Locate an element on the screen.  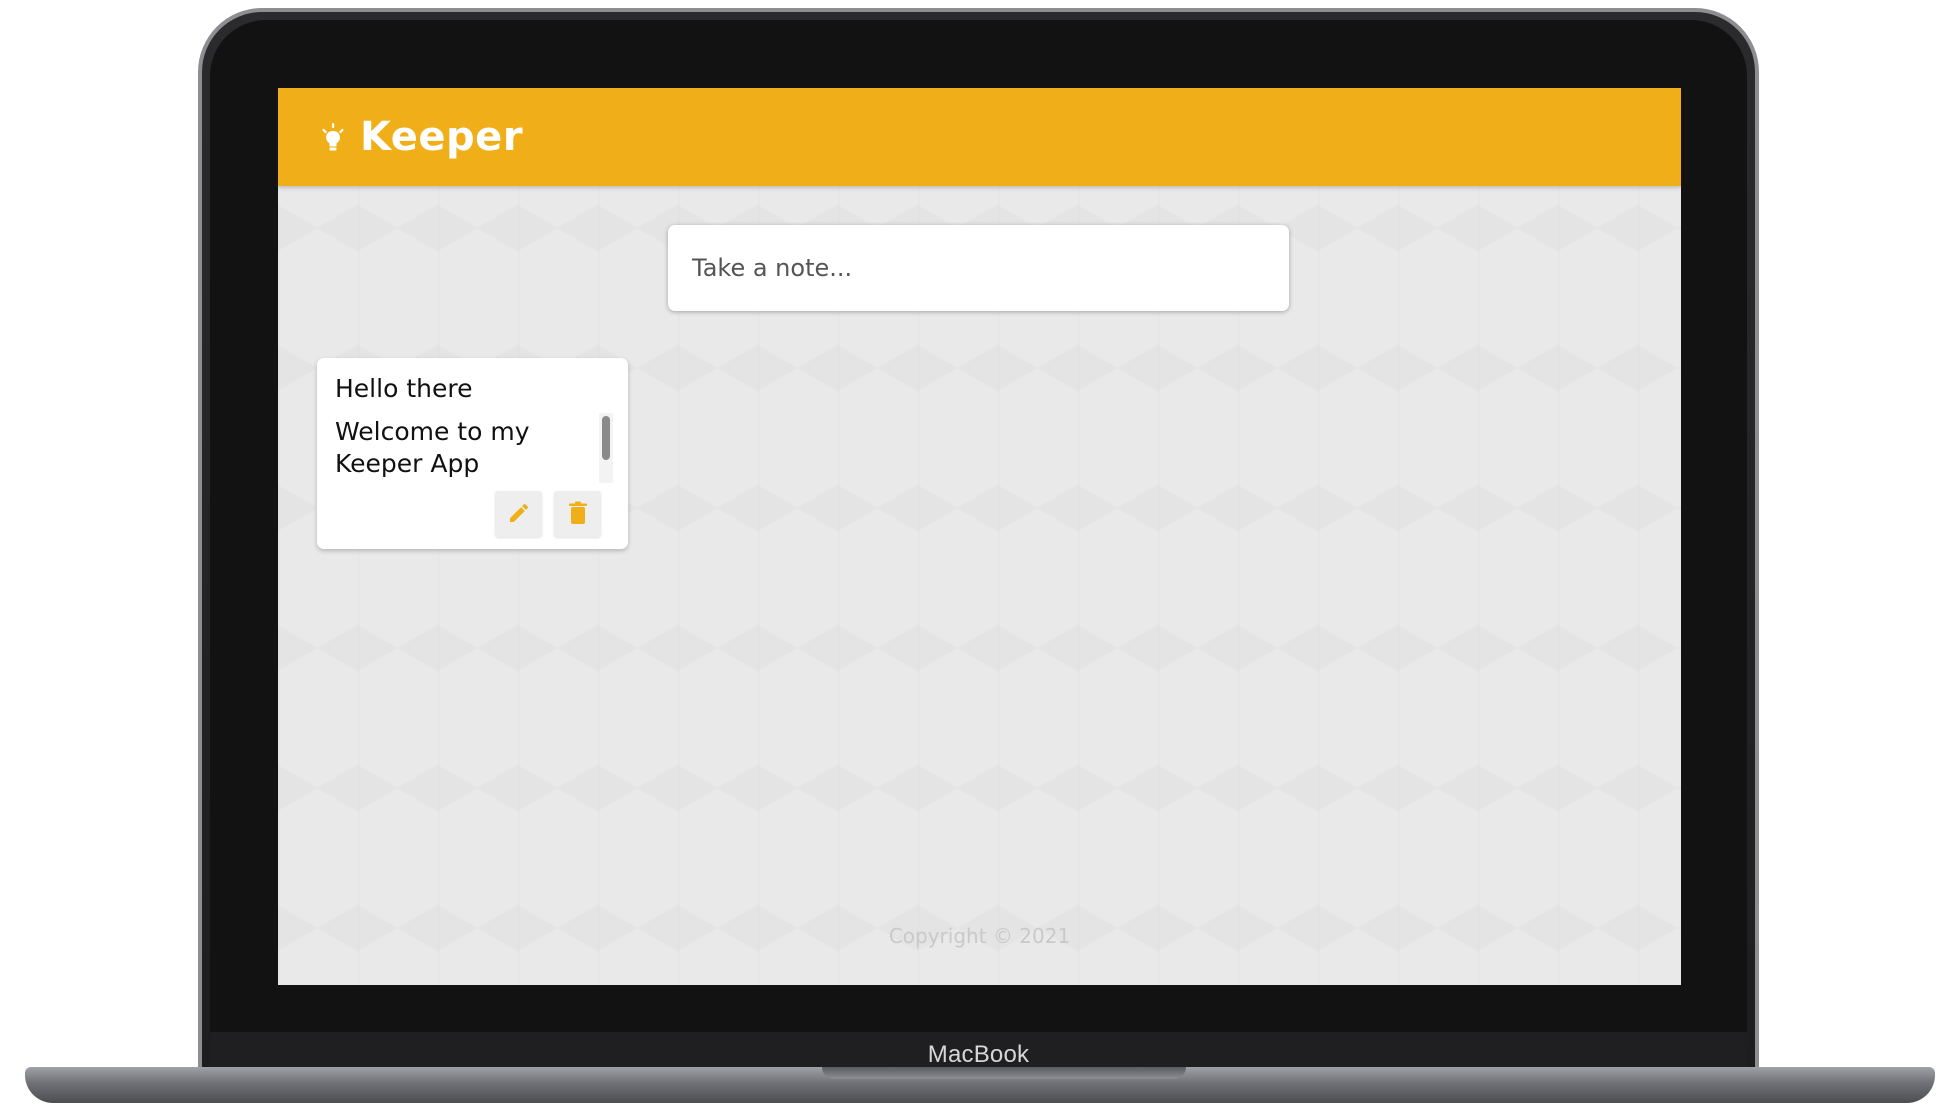
lightbulb-icon is located at coordinates (333, 137).